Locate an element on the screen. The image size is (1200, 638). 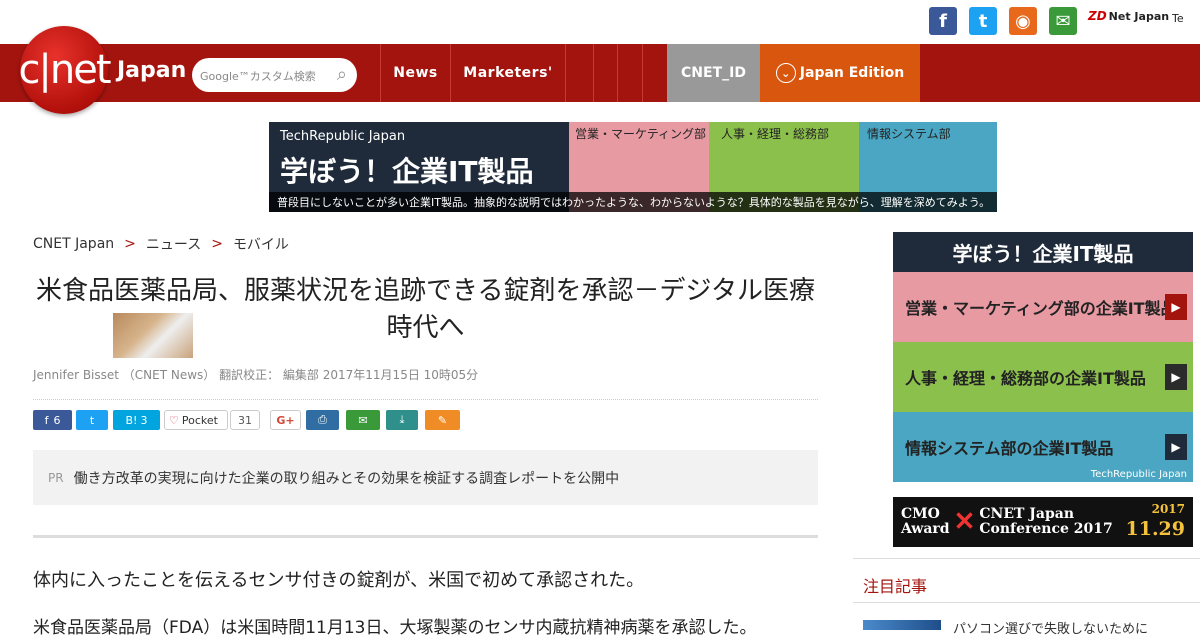
print-button: ⎙ is located at coordinates (322, 420).